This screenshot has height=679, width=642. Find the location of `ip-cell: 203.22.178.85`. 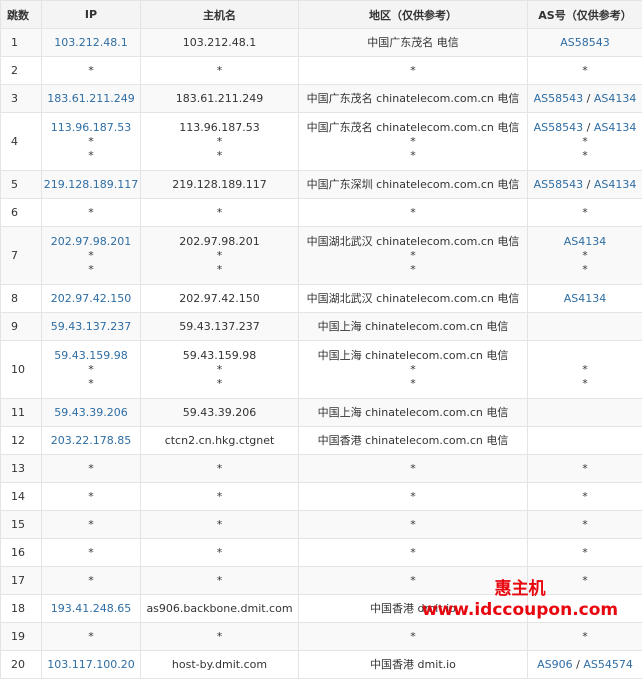

ip-cell: 203.22.178.85 is located at coordinates (91, 440).